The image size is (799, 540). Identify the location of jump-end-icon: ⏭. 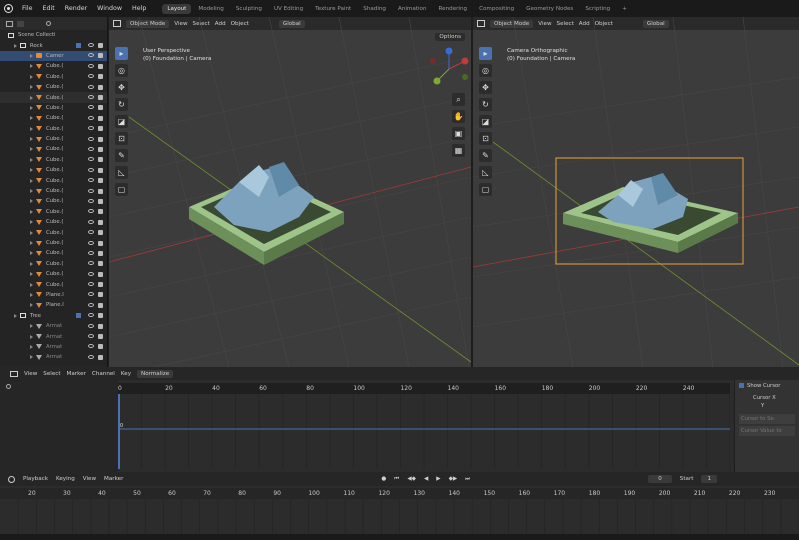
(467, 479).